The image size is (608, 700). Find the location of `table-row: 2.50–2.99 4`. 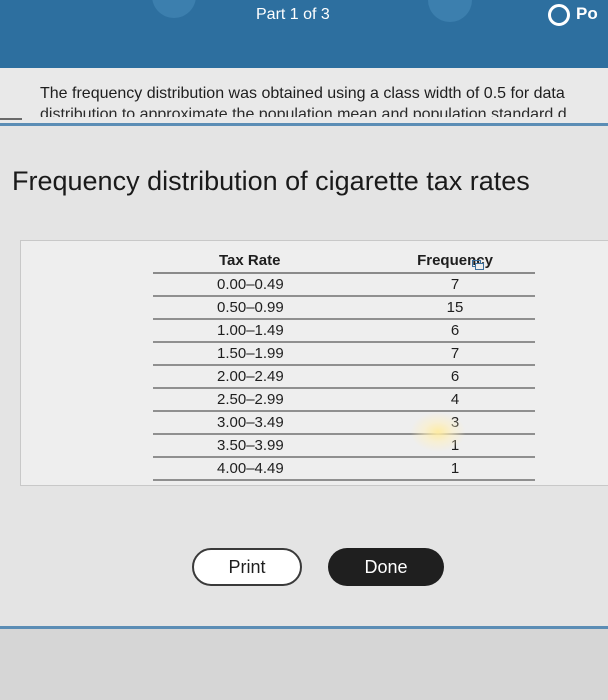

table-row: 2.50–2.99 4 is located at coordinates (344, 400).